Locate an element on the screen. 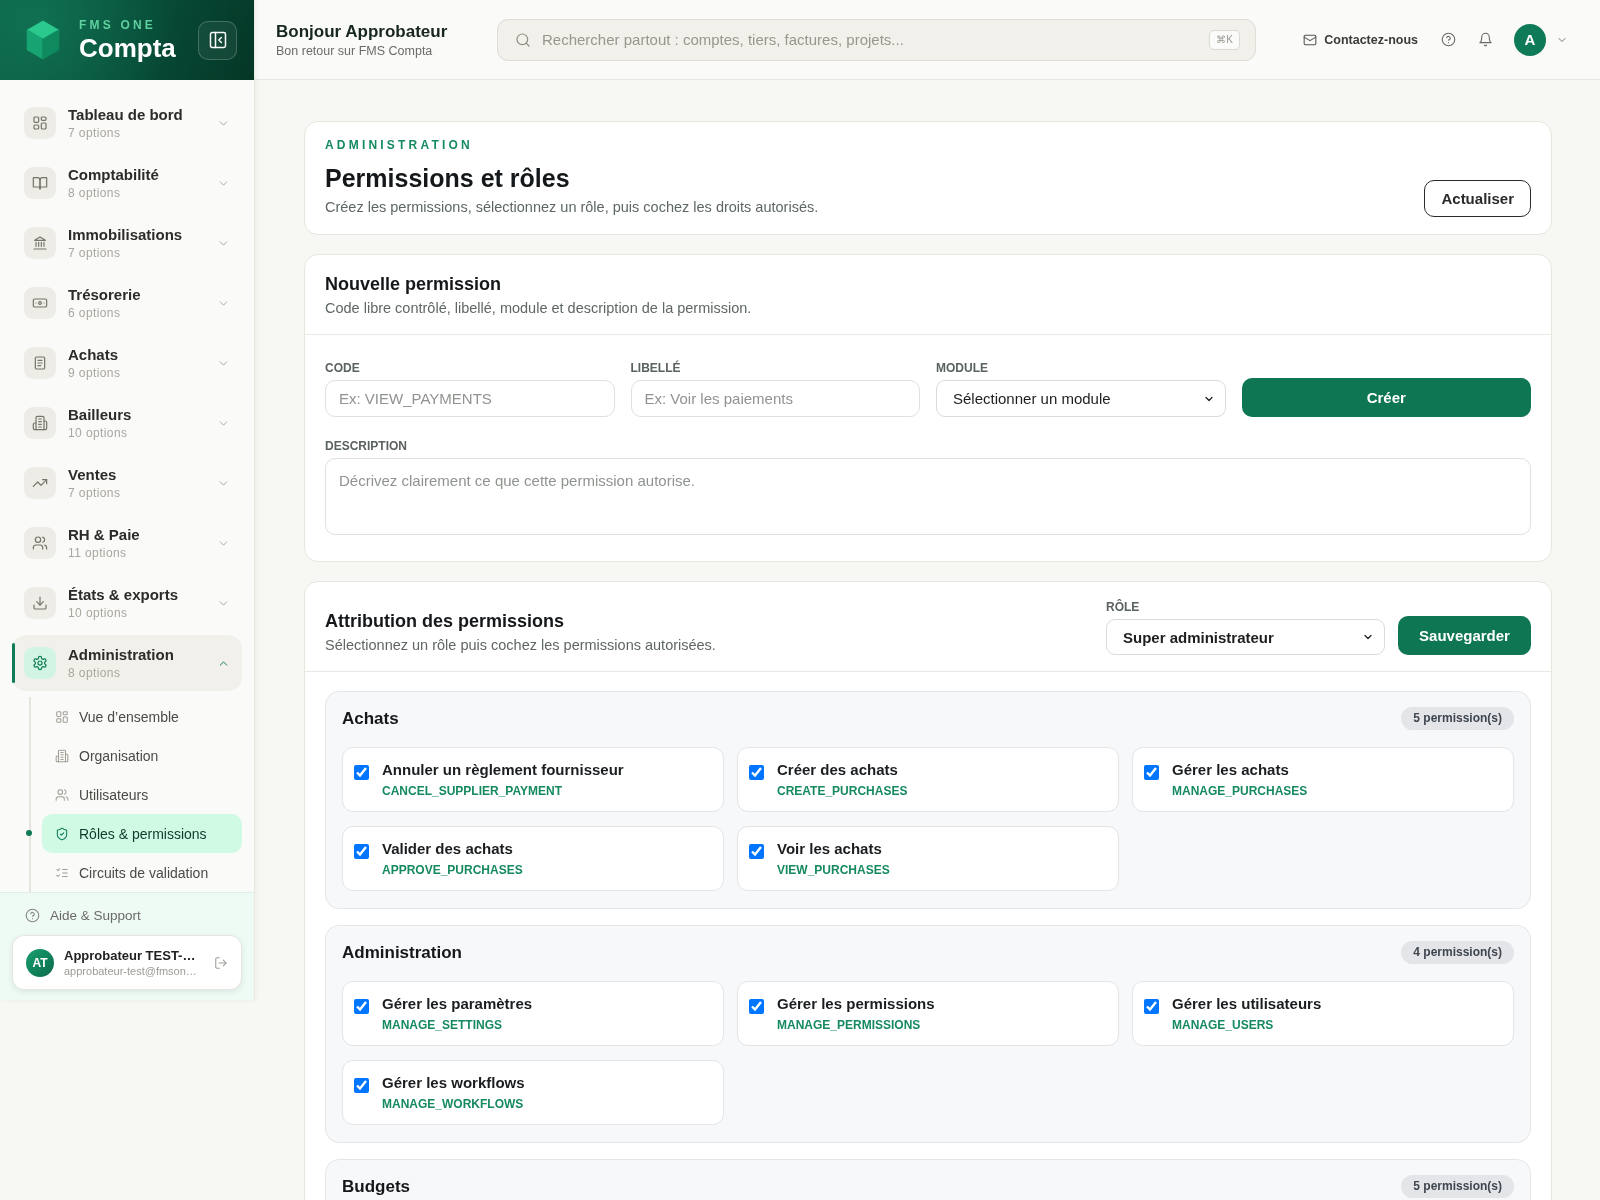  greeting-subtitle: Bon retour sur FMS Compta is located at coordinates (355, 50).